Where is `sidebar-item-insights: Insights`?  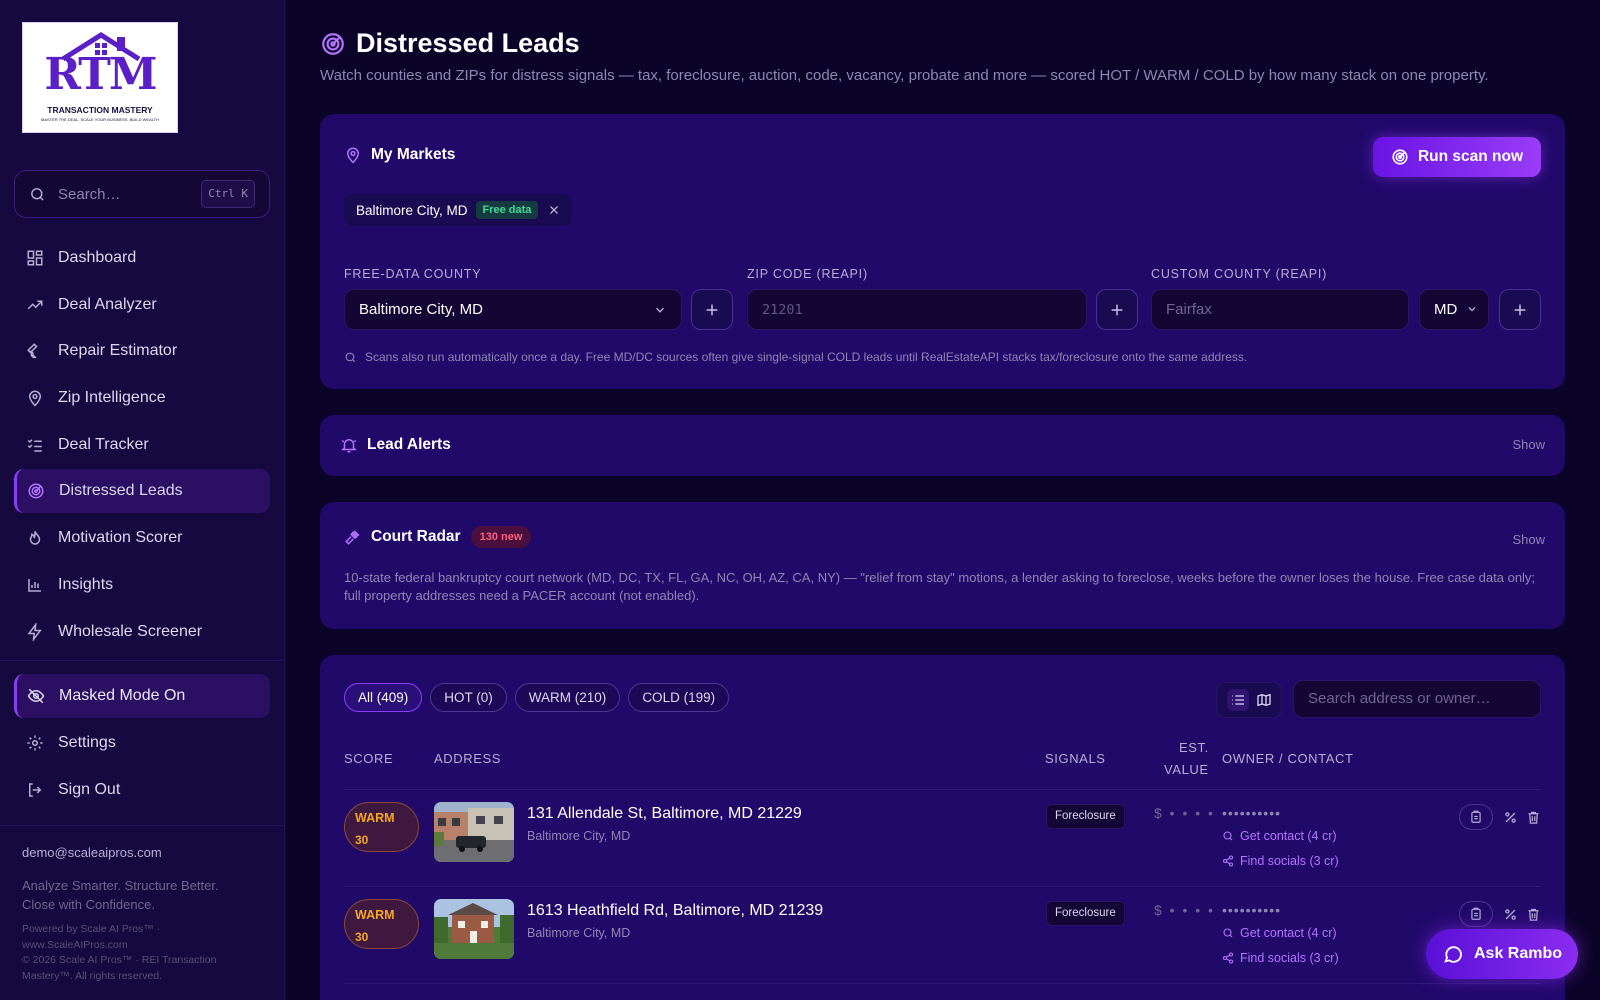 sidebar-item-insights: Insights is located at coordinates (142, 585).